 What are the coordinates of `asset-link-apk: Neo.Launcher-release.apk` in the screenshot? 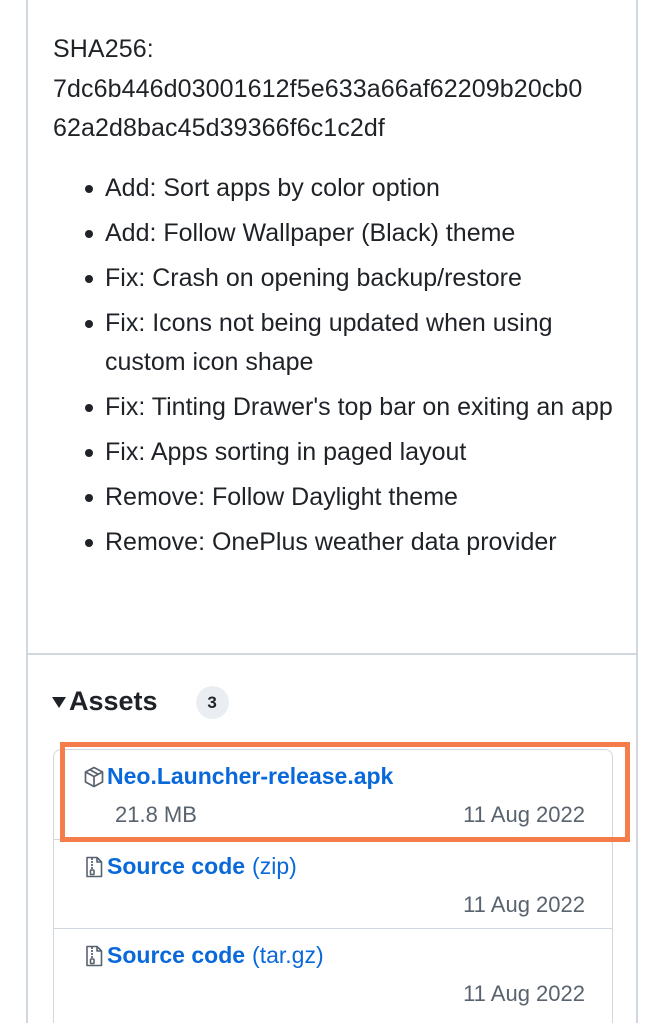 It's located at (237, 776).